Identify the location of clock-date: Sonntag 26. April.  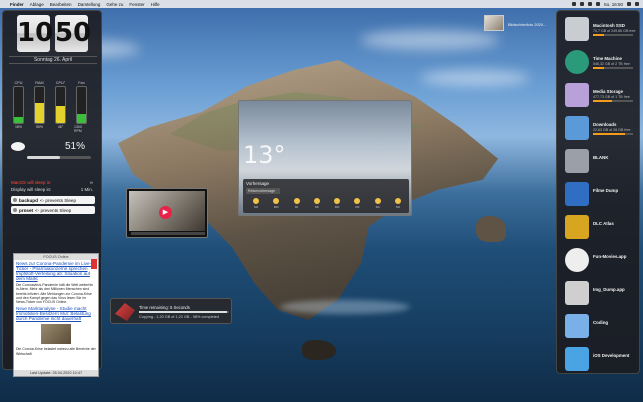
(53, 60).